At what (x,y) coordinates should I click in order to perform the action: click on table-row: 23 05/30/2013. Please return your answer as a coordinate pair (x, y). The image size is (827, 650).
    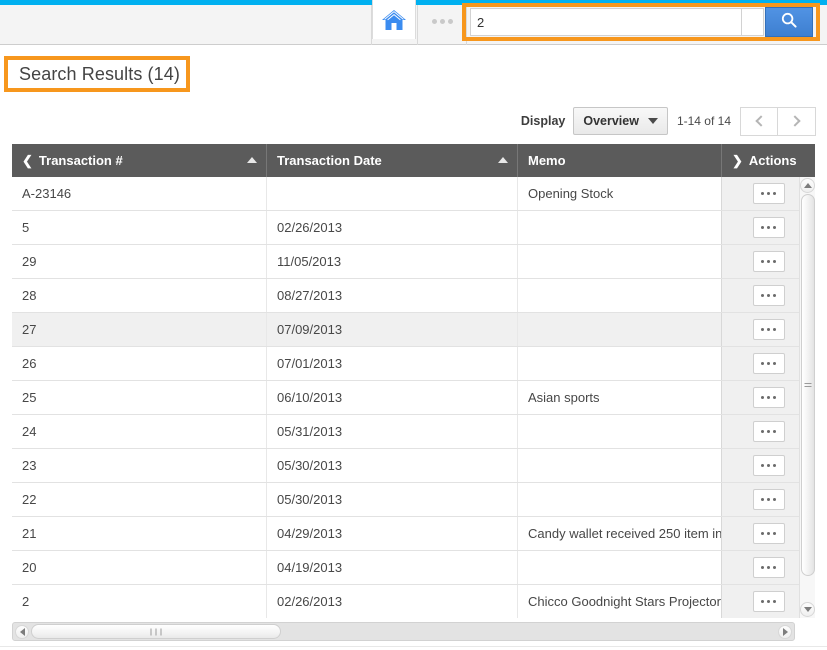
    Looking at the image, I should click on (413, 466).